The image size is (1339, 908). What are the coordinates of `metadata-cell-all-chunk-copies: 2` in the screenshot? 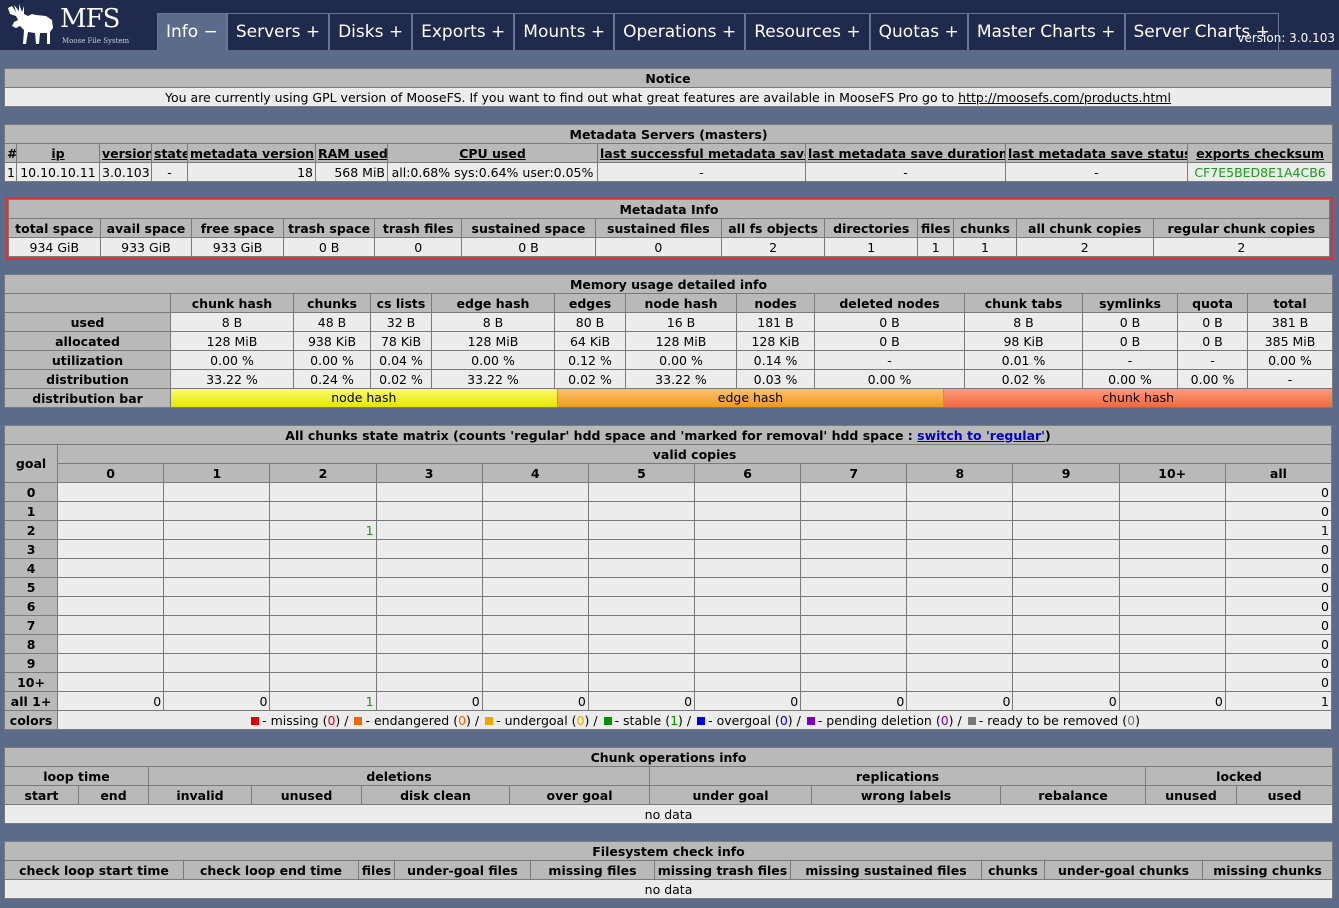 It's located at (1084, 247).